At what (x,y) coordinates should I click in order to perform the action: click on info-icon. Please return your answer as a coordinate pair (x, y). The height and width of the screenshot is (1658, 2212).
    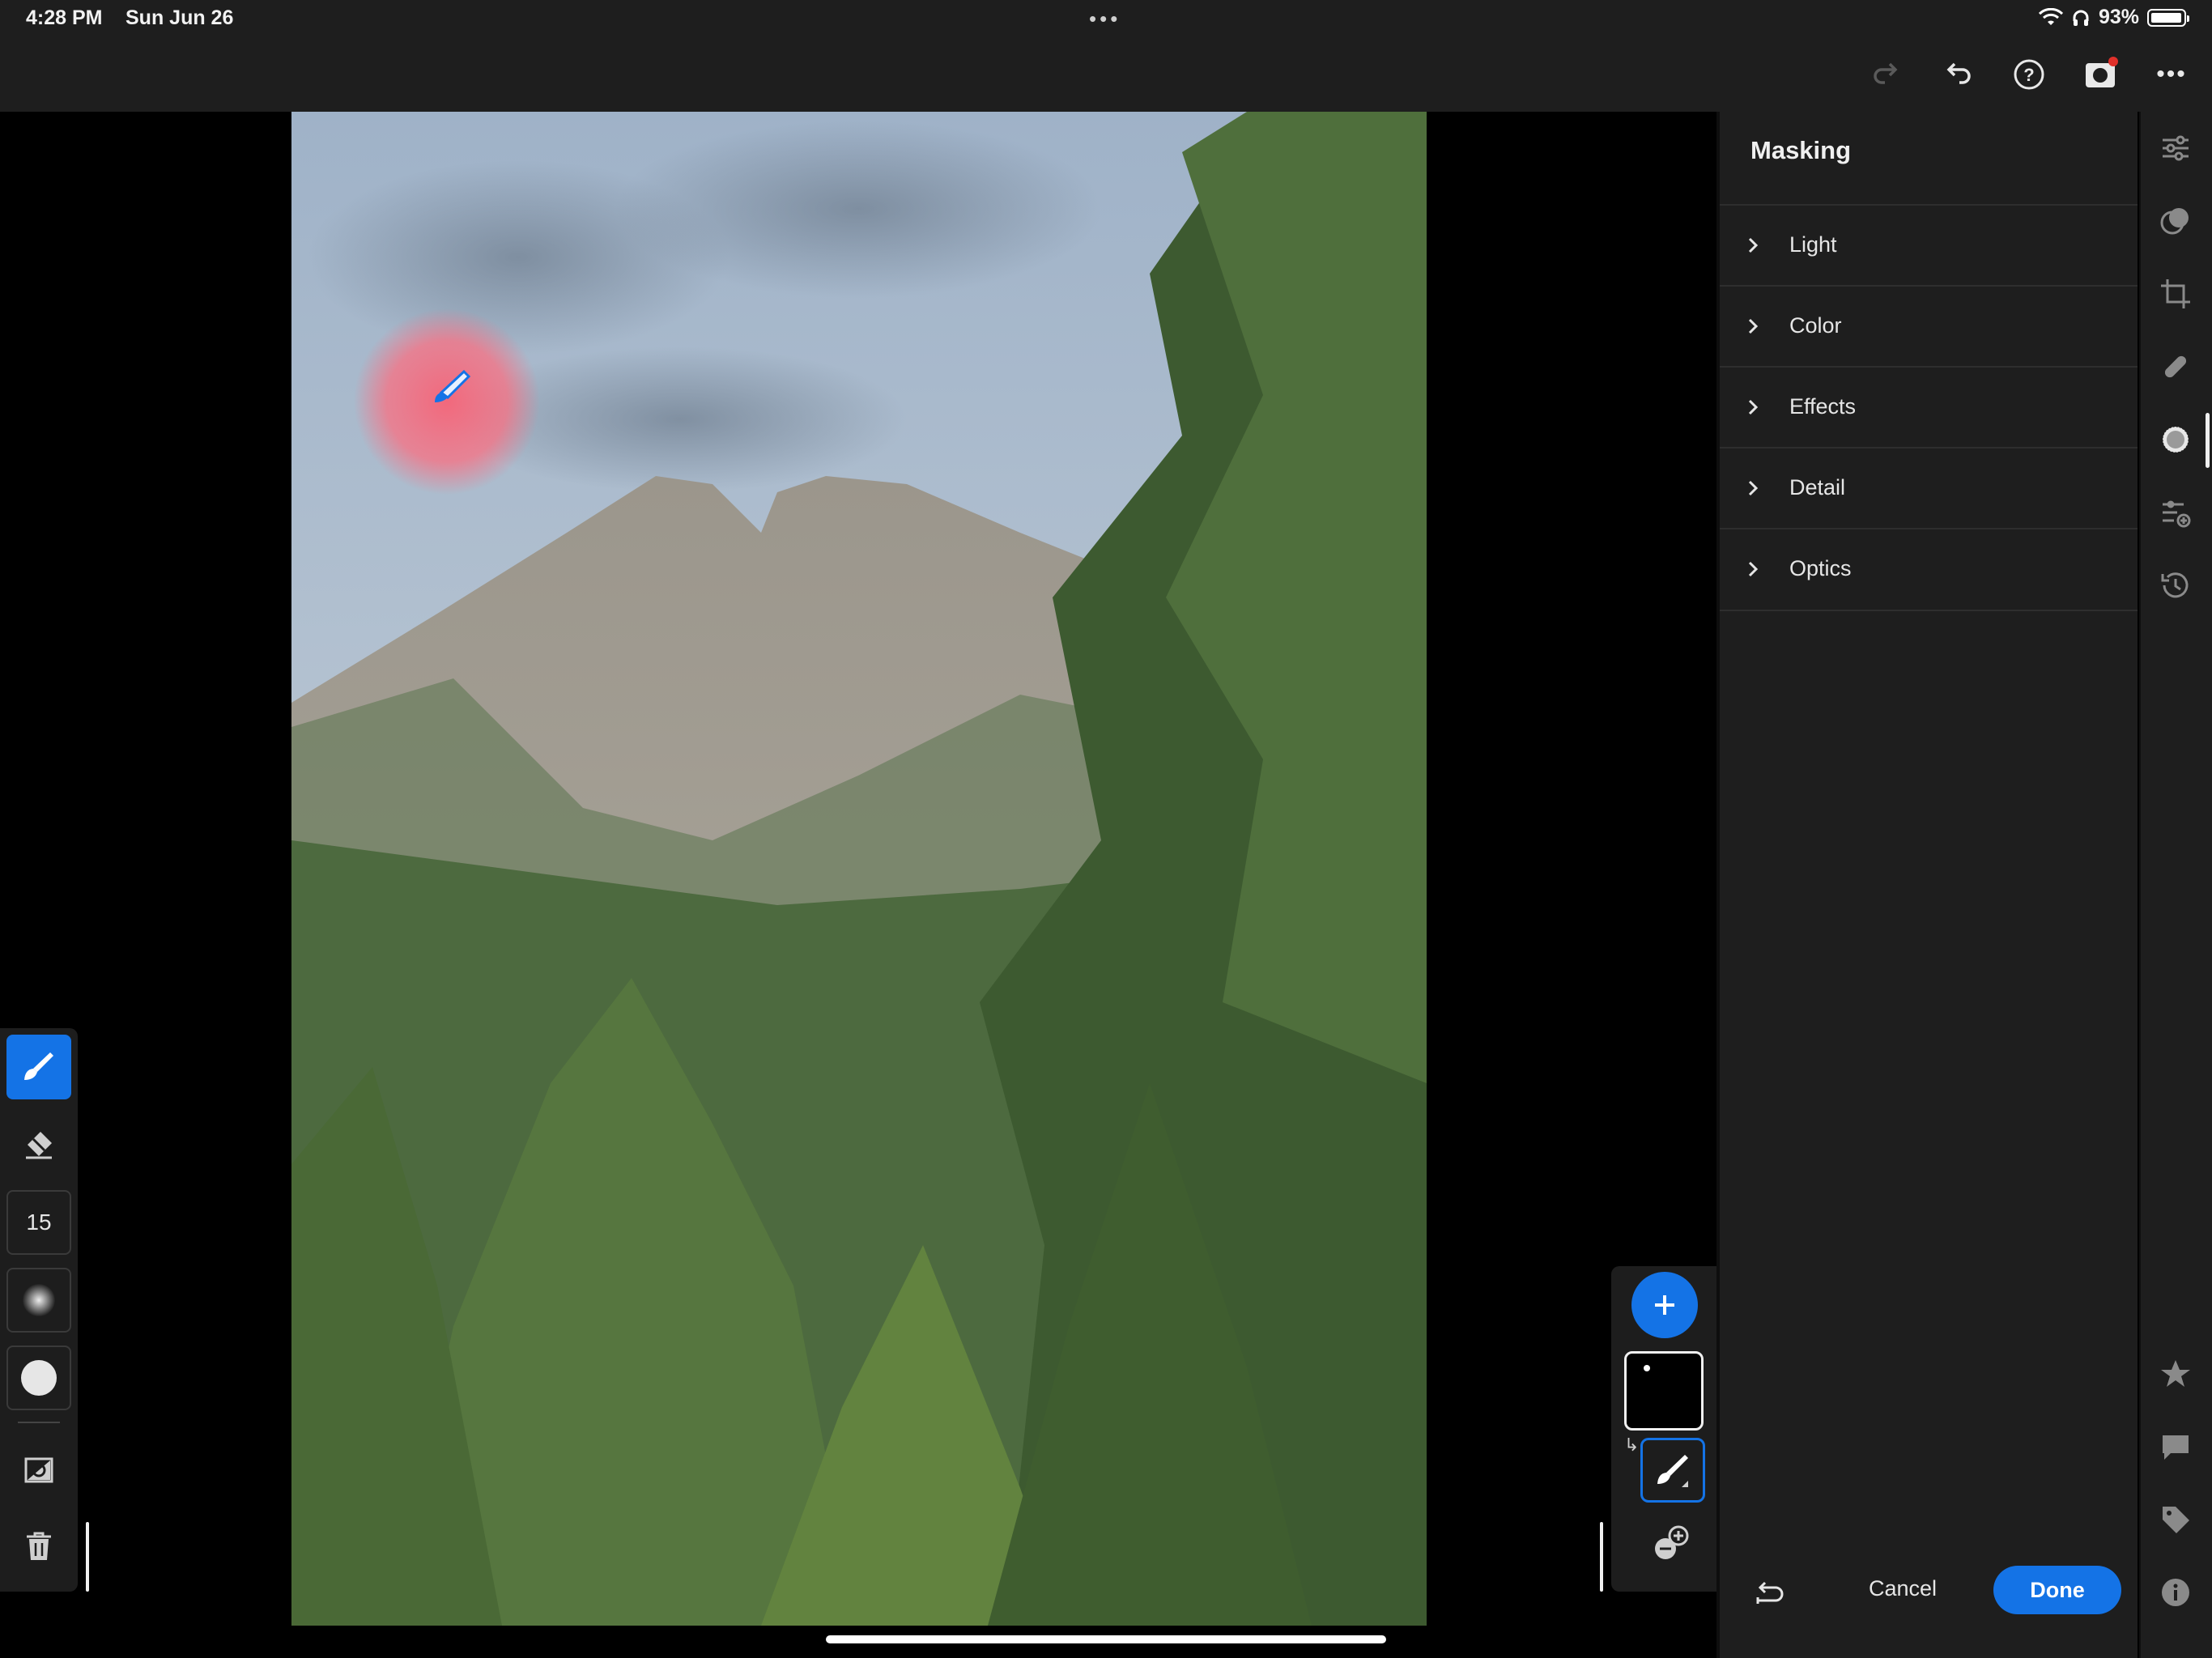
    Looking at the image, I should click on (2176, 1592).